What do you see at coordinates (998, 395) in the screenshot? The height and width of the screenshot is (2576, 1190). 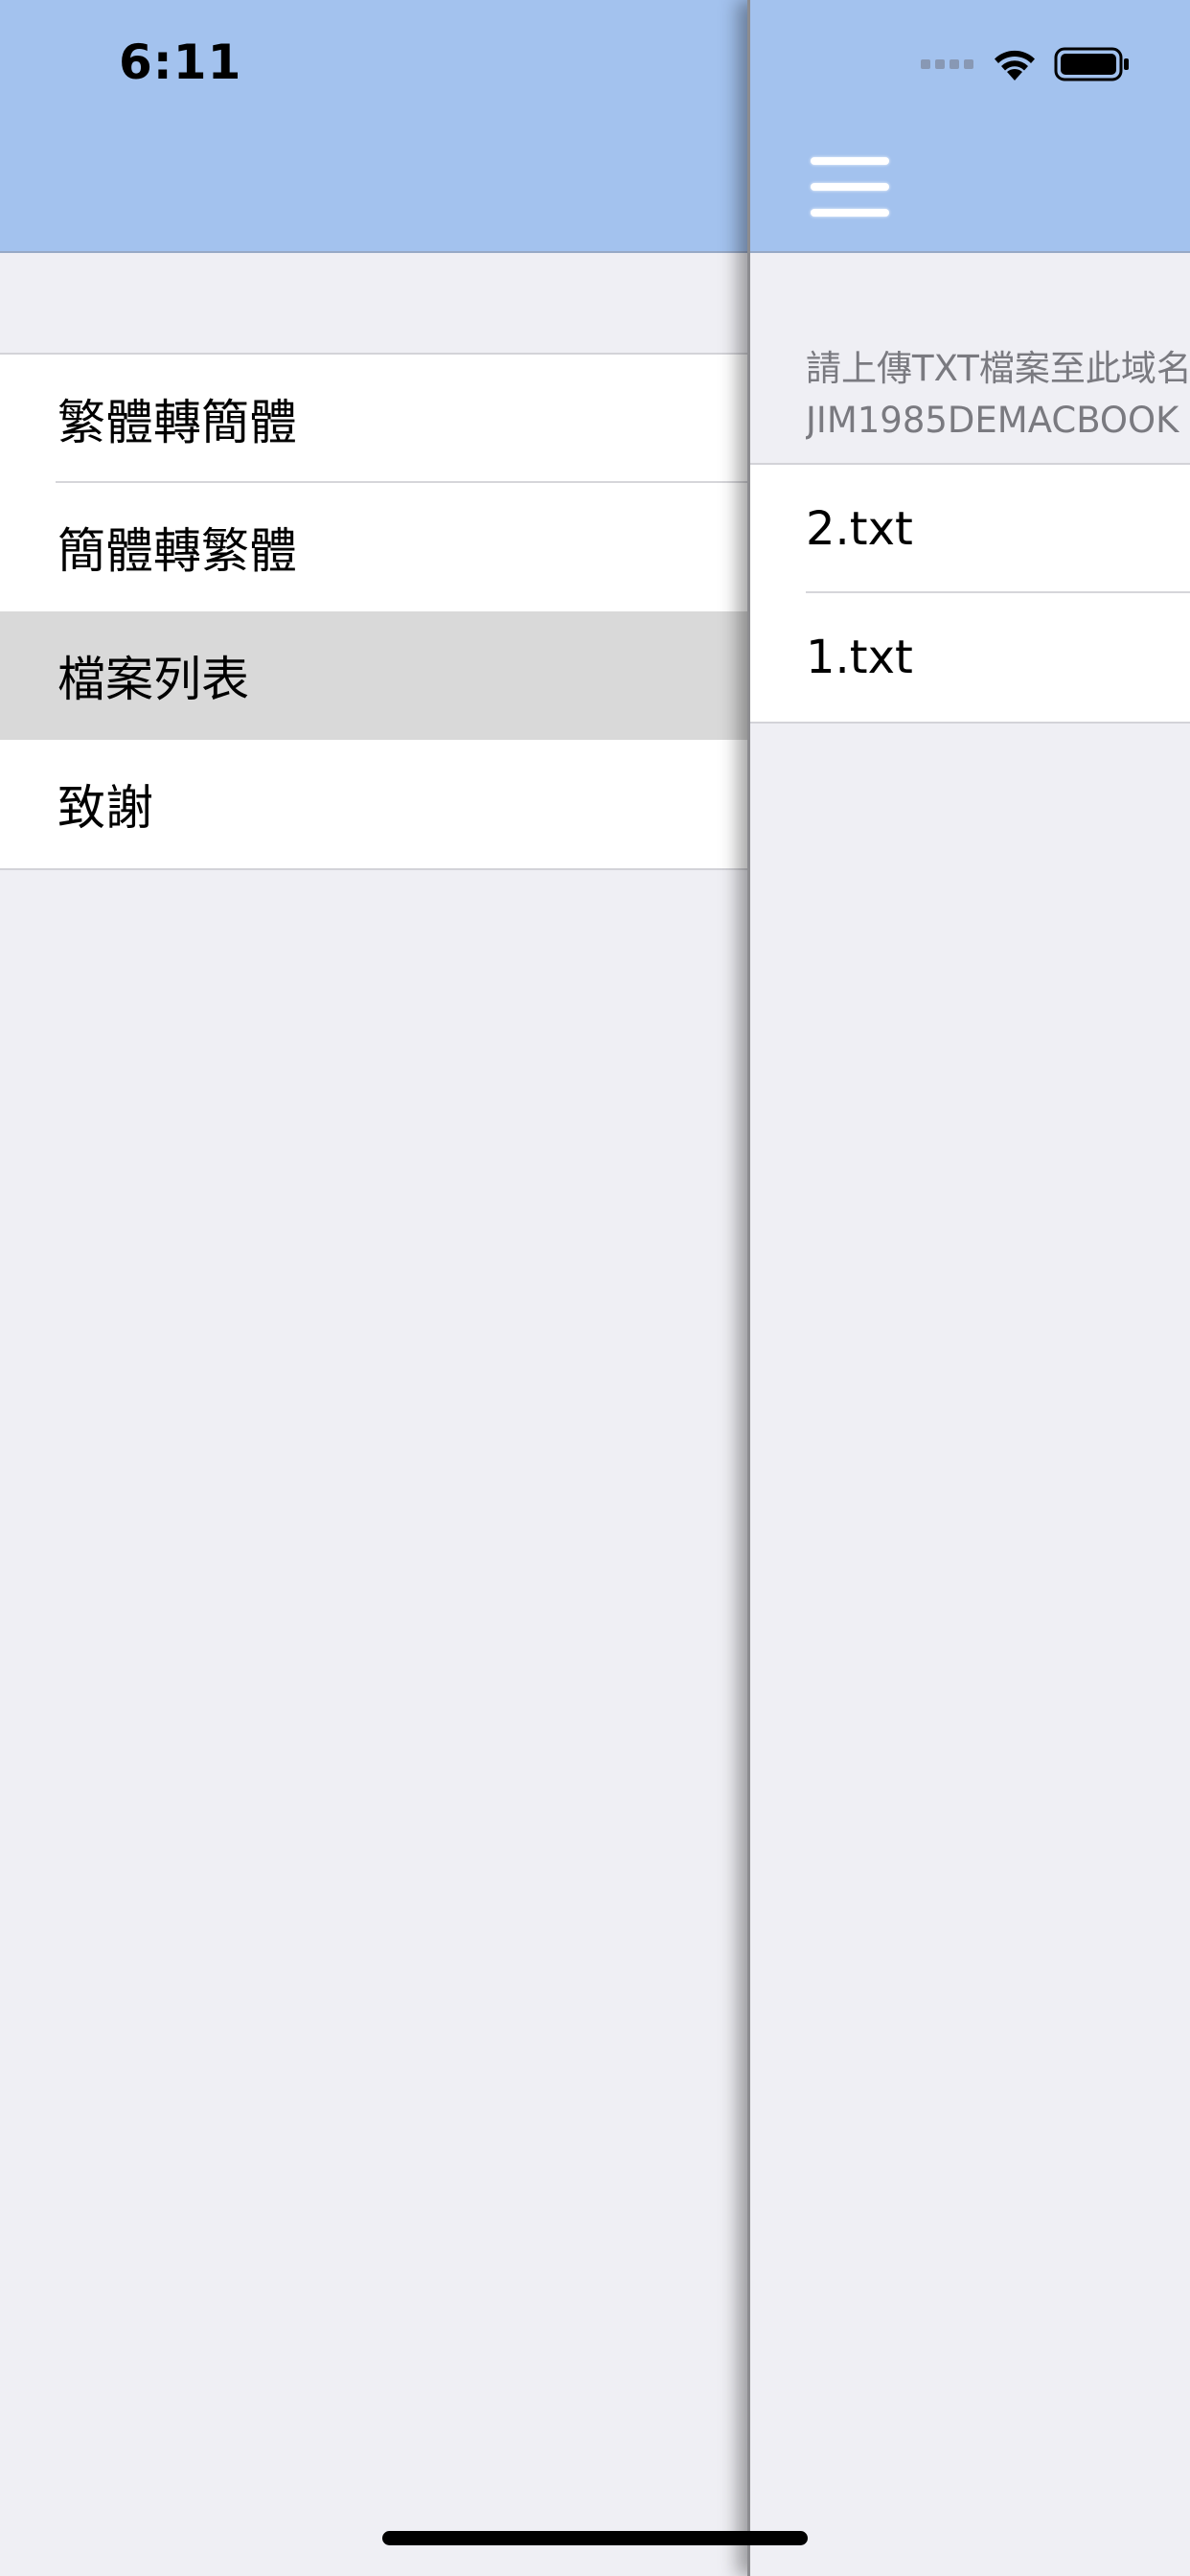 I see `upload-instructions: 請上傳TXT檔案至此域名 JIM1985DEMACBOOK` at bounding box center [998, 395].